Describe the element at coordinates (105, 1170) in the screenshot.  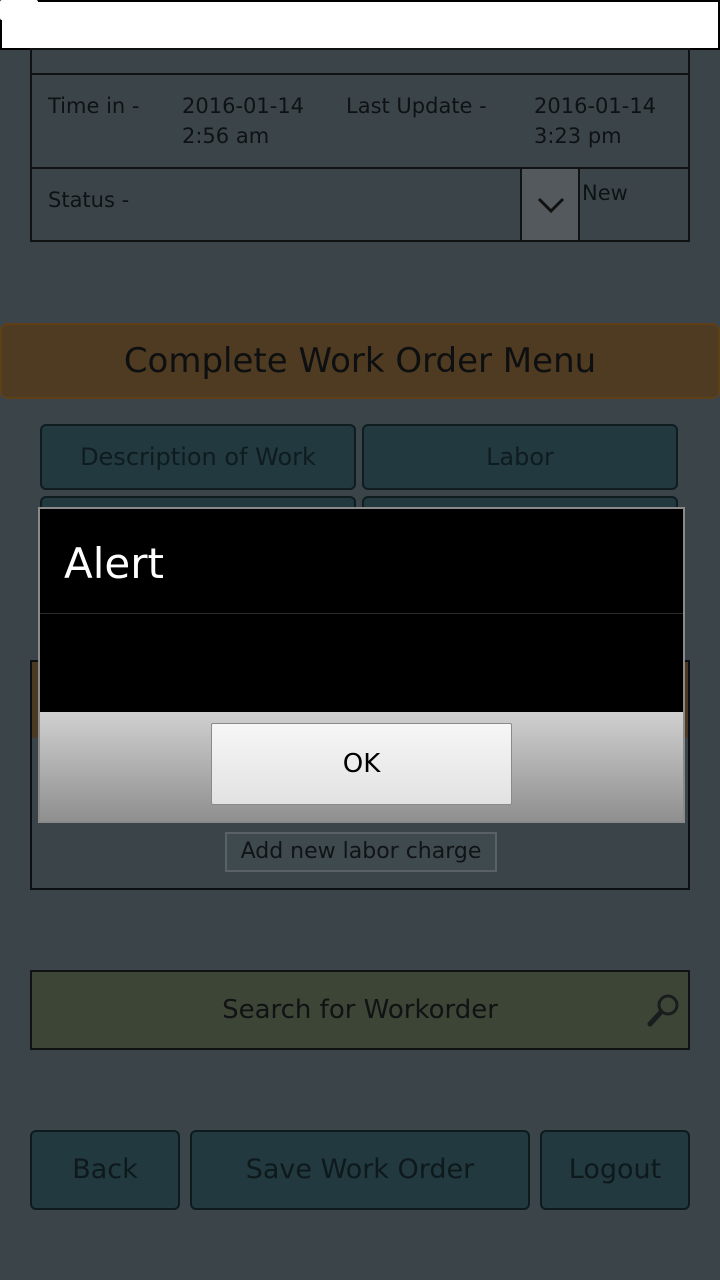
I see `back-button: Back` at that location.